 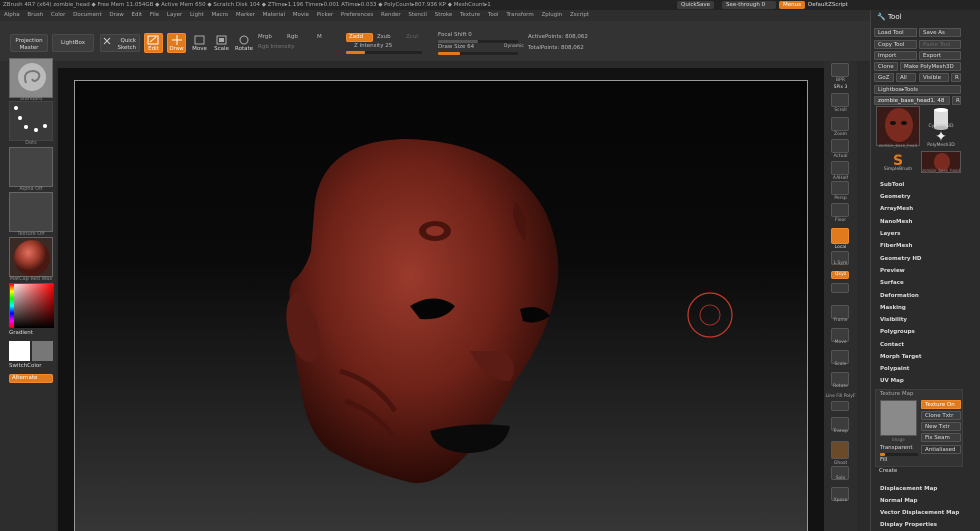 What do you see at coordinates (116, 15) in the screenshot?
I see `menu-draw: Draw` at bounding box center [116, 15].